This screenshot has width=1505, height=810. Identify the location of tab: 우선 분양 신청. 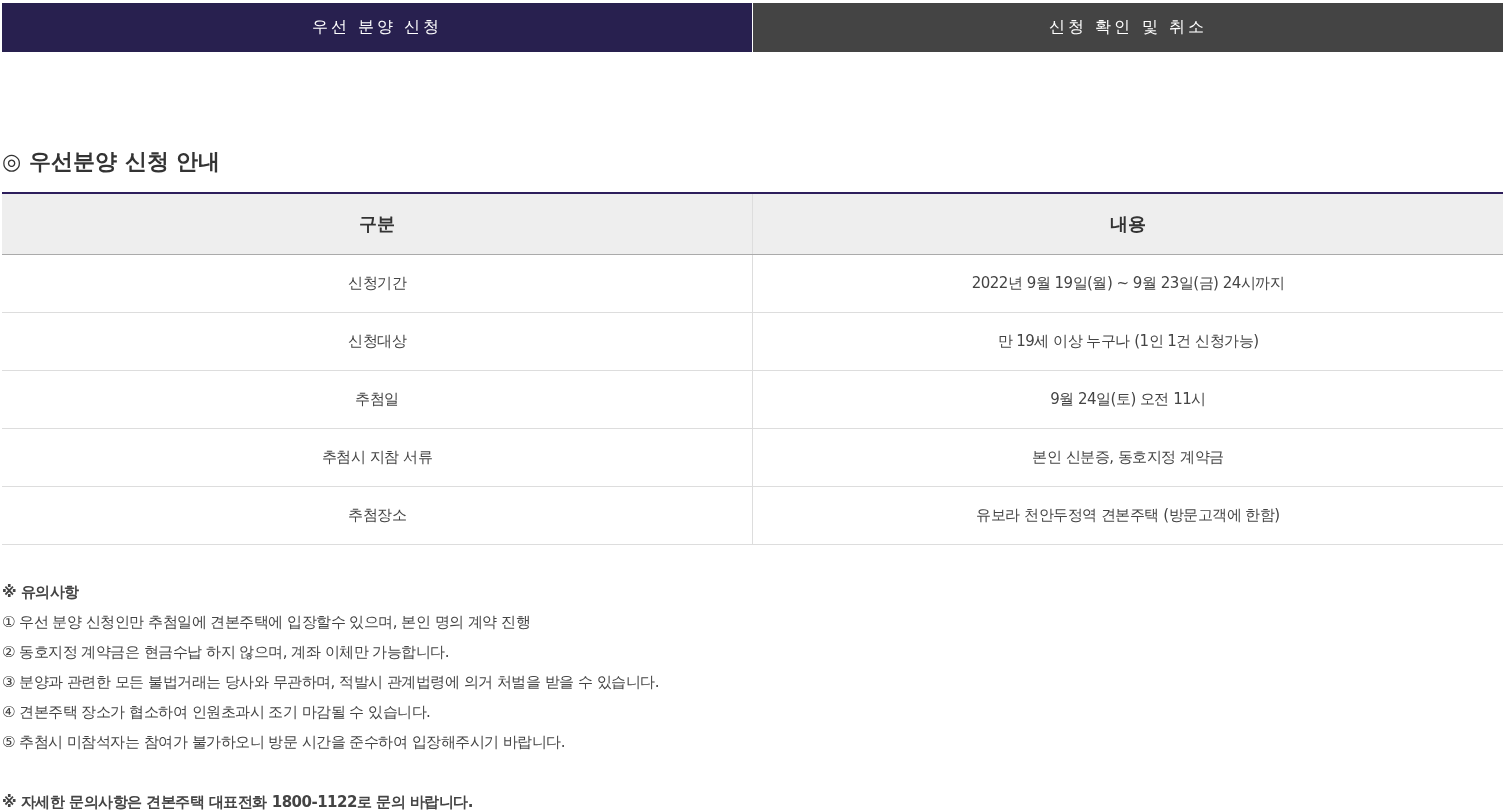
(377, 27).